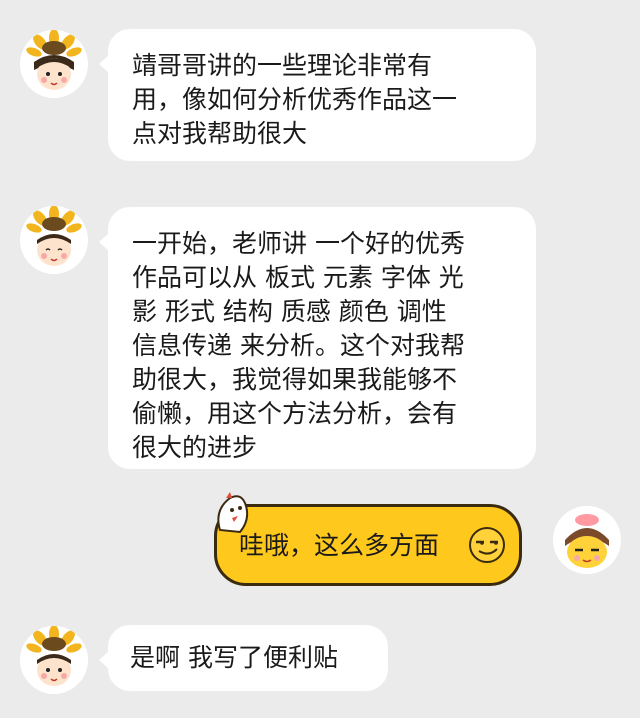 The image size is (640, 718). I want to click on message-bubble-sent: 哇哦，这么多方面, so click(368, 545).